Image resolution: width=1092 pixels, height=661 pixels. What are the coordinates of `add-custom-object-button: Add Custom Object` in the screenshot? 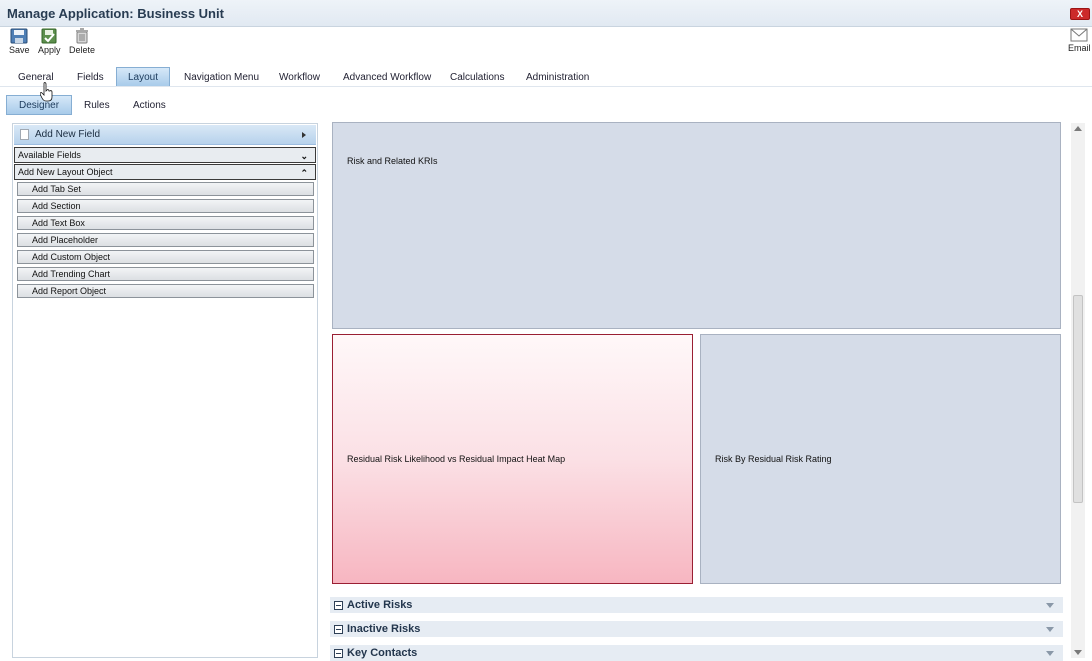 It's located at (165, 257).